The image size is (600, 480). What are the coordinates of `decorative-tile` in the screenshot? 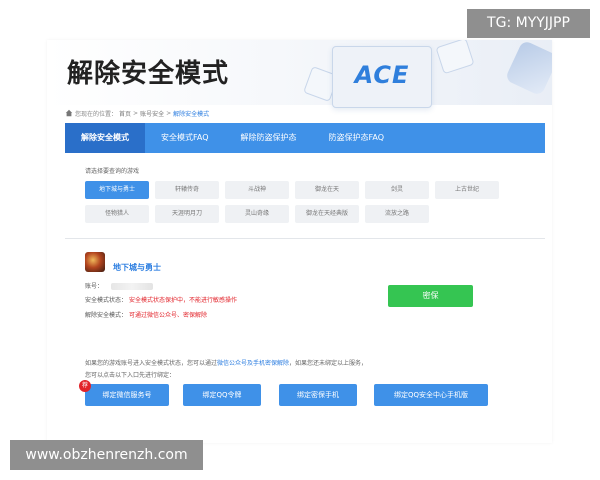 It's located at (455, 57).